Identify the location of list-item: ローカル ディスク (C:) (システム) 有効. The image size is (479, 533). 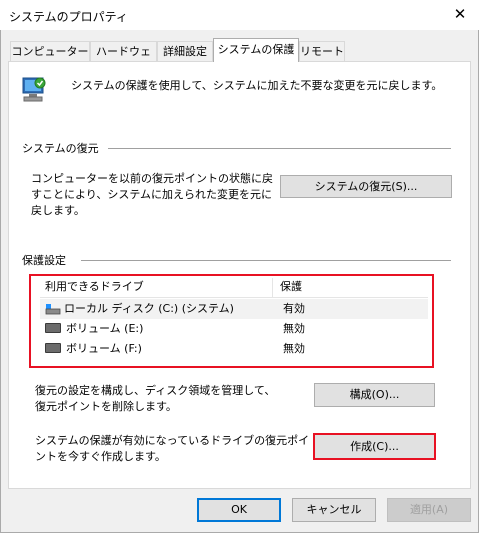
(234, 309).